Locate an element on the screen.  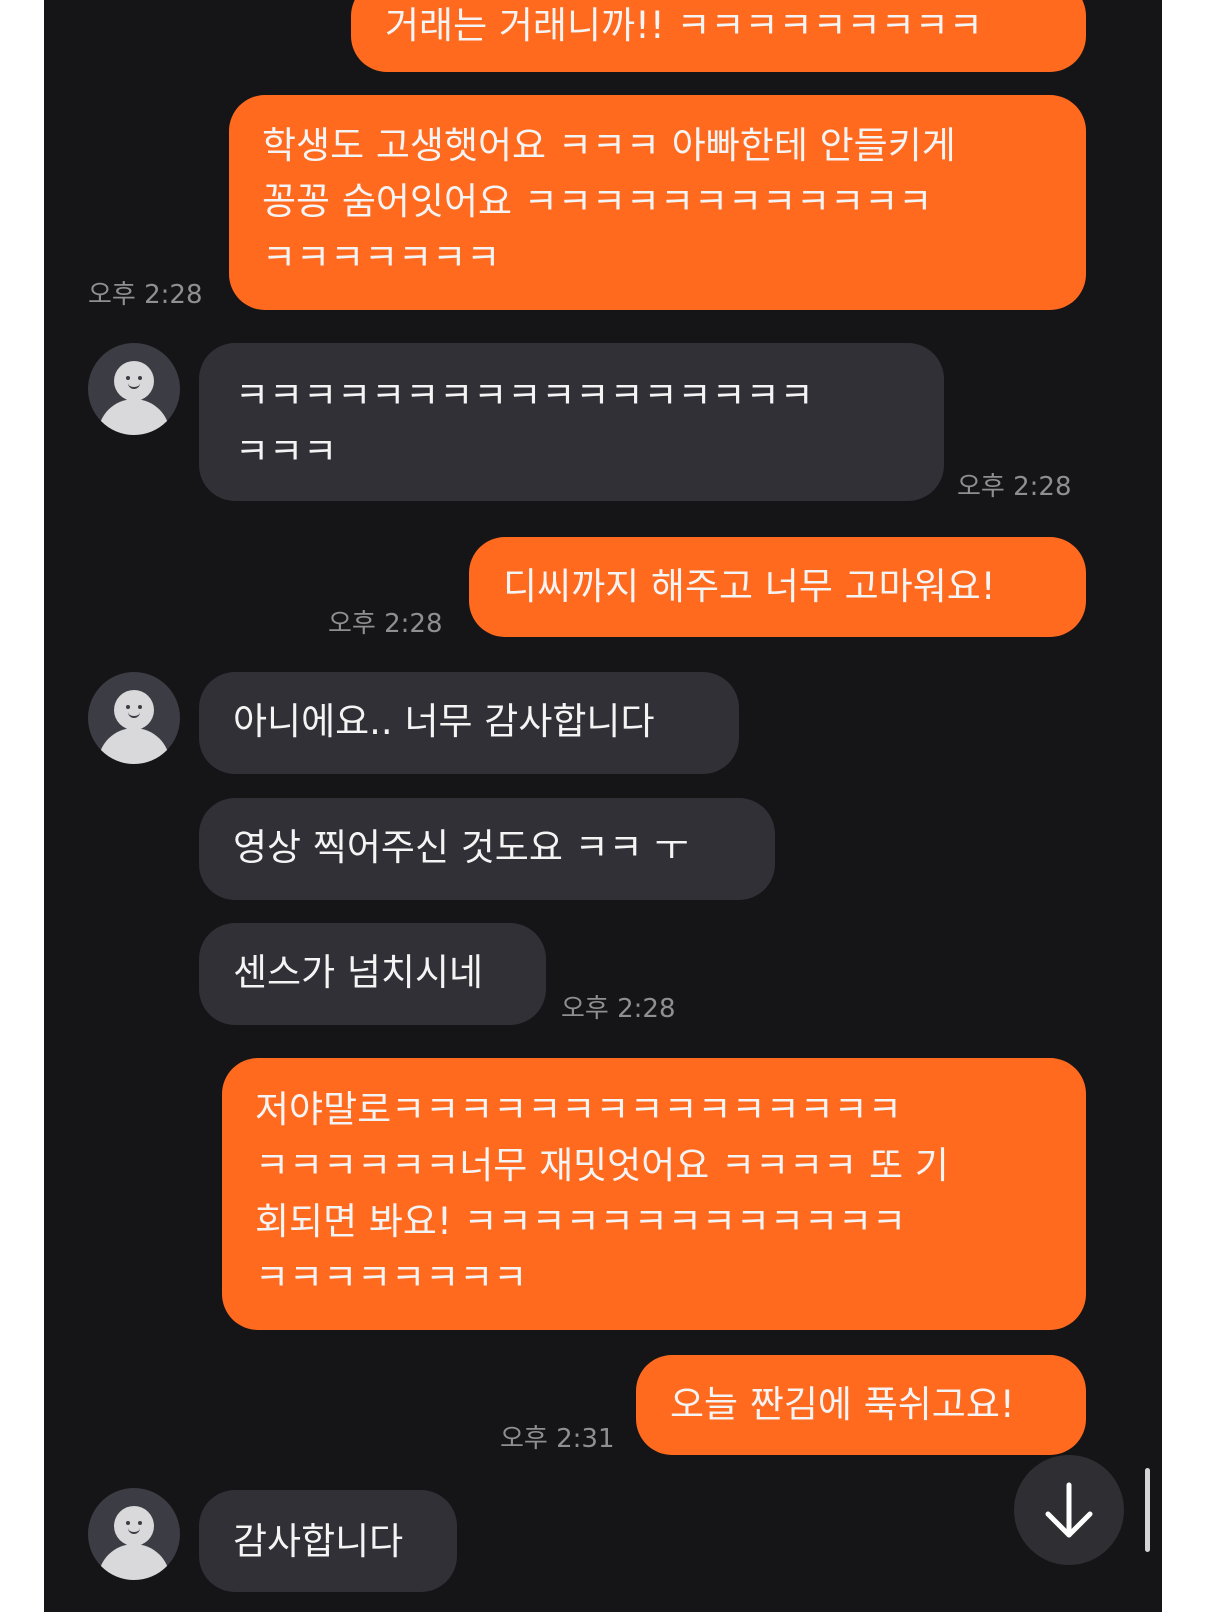
my-message-bubble: 거래는 거래니까!! ㅋㅋㅋㅋㅋㅋㅋㅋㅋ is located at coordinates (718, 36).